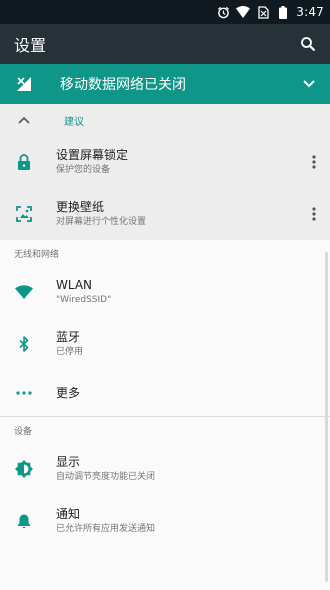 The image size is (330, 590). What do you see at coordinates (165, 162) in the screenshot?
I see `suggestion-screen-lock: 设置屏幕锁定 保护您的设备` at bounding box center [165, 162].